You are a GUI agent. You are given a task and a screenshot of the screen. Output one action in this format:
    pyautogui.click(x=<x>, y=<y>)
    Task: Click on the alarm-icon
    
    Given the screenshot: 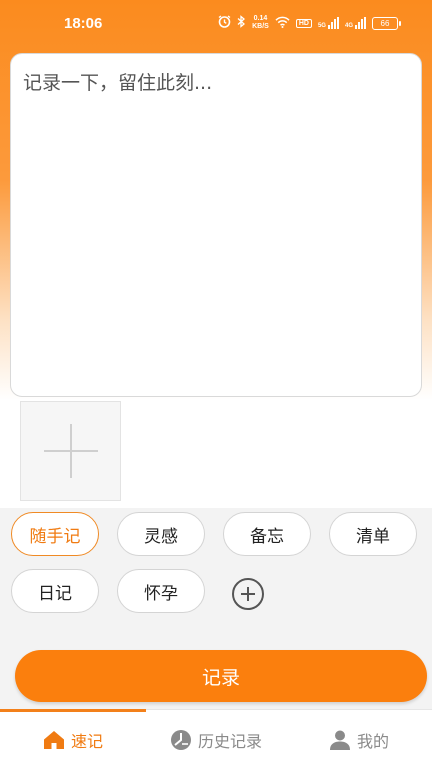 What is the action you would take?
    pyautogui.click(x=224, y=23)
    